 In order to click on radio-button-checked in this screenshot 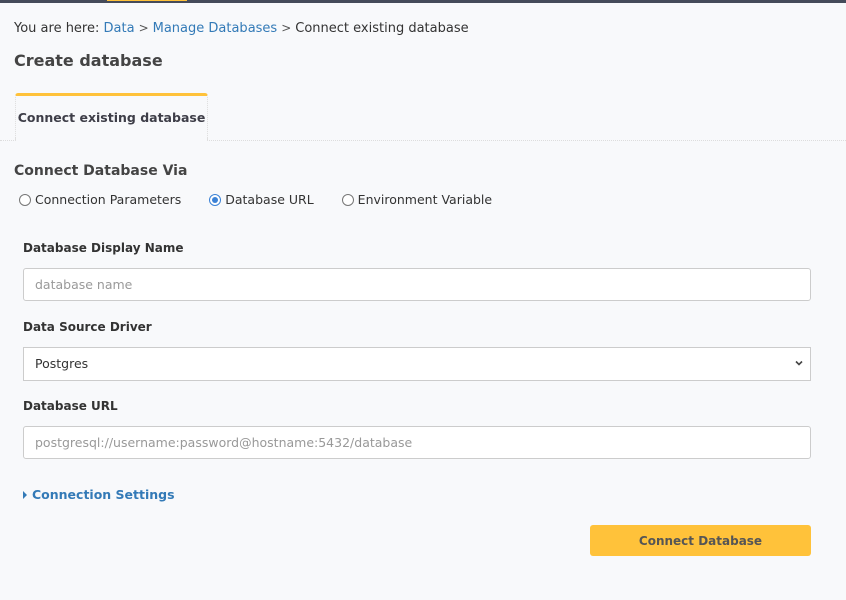, I will do `click(215, 199)`.